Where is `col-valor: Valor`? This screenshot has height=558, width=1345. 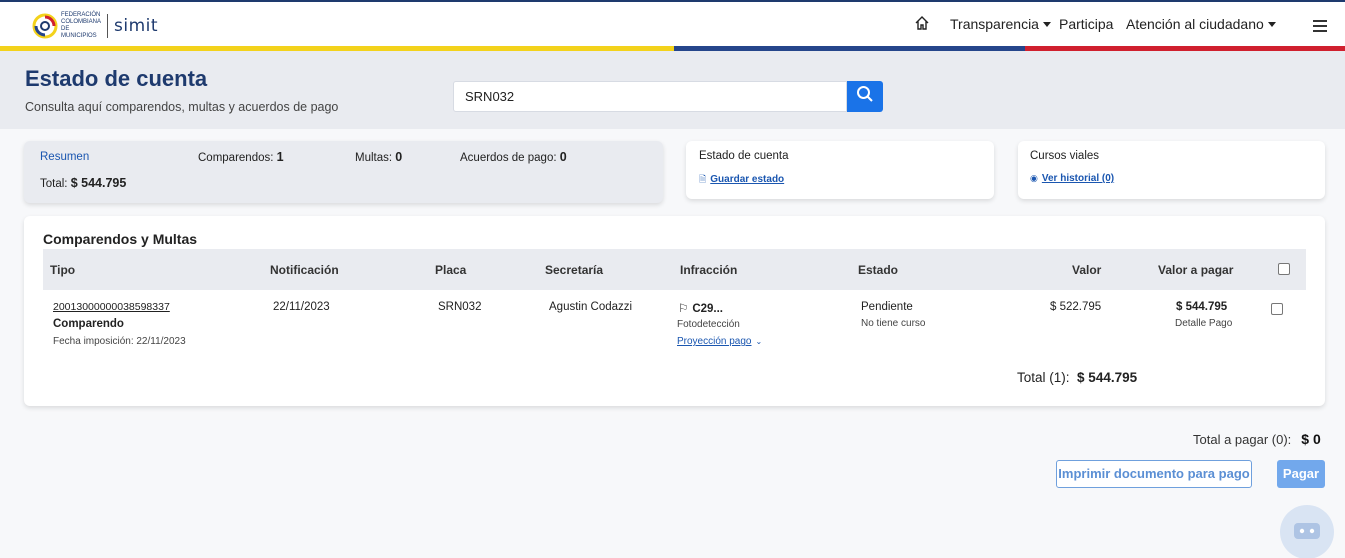 col-valor: Valor is located at coordinates (1087, 270).